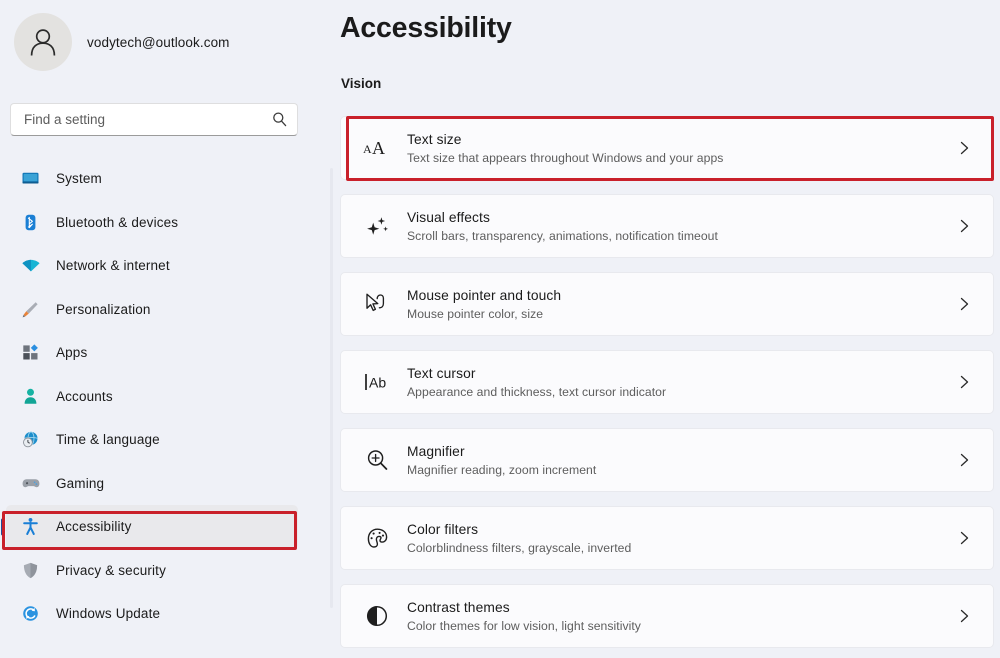  What do you see at coordinates (80, 483) in the screenshot?
I see `sidebar-item-label: Gaming` at bounding box center [80, 483].